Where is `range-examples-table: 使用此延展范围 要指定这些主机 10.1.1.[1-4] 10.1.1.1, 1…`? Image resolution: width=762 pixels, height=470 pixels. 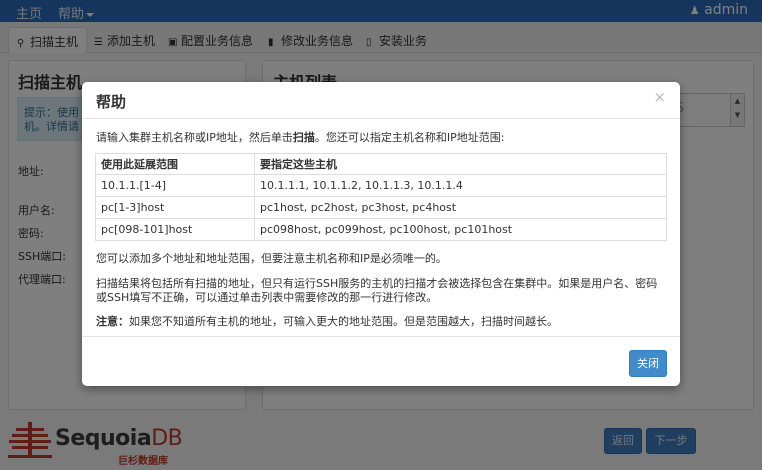
range-examples-table: 使用此延展范围 要指定这些主机 10.1.1.[1-4] 10.1.1.1, 1… is located at coordinates (381, 197).